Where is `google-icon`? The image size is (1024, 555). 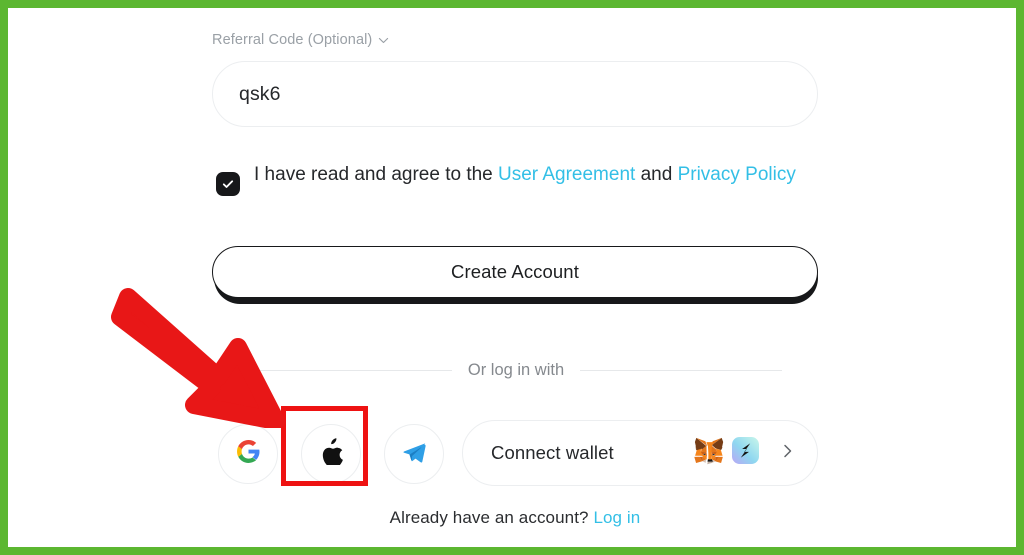 google-icon is located at coordinates (248, 454).